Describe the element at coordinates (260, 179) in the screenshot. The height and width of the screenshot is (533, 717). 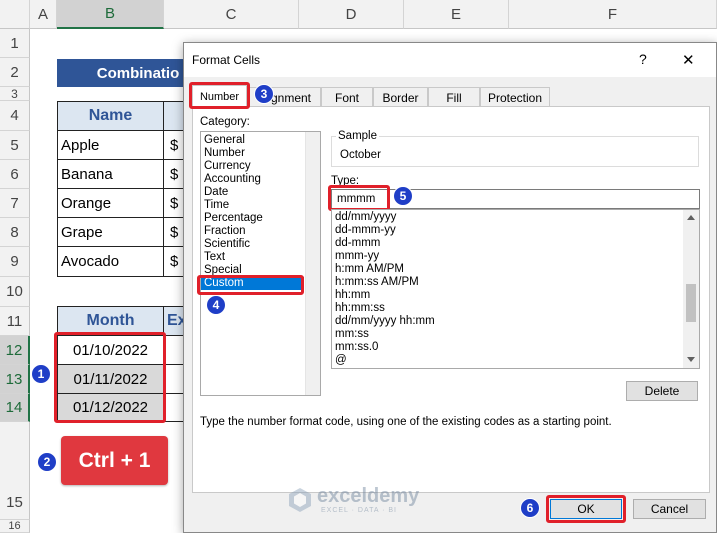
I see `category-accounting: Accounting` at that location.